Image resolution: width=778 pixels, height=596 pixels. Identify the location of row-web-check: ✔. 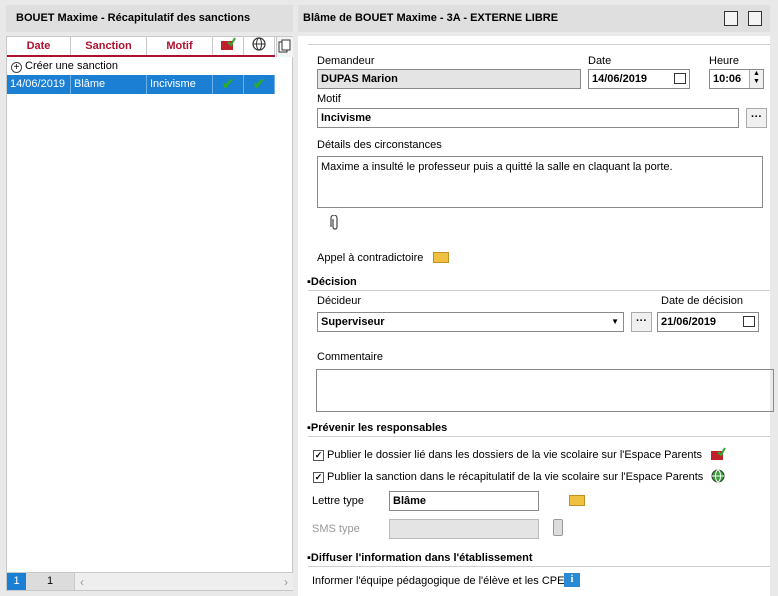
(259, 84).